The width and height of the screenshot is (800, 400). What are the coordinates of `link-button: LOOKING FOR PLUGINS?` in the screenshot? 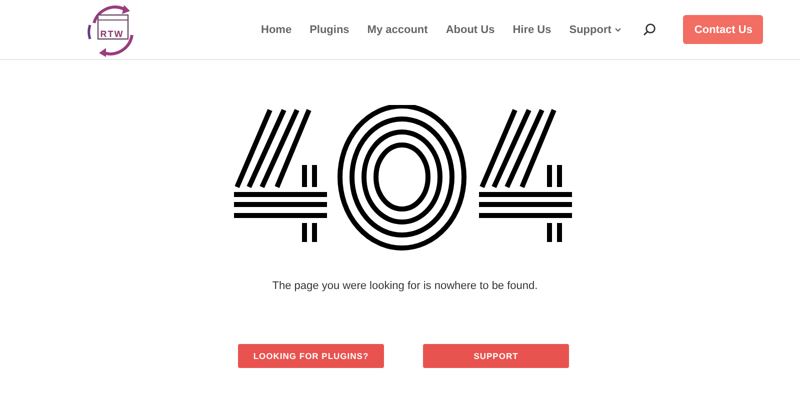 It's located at (311, 356).